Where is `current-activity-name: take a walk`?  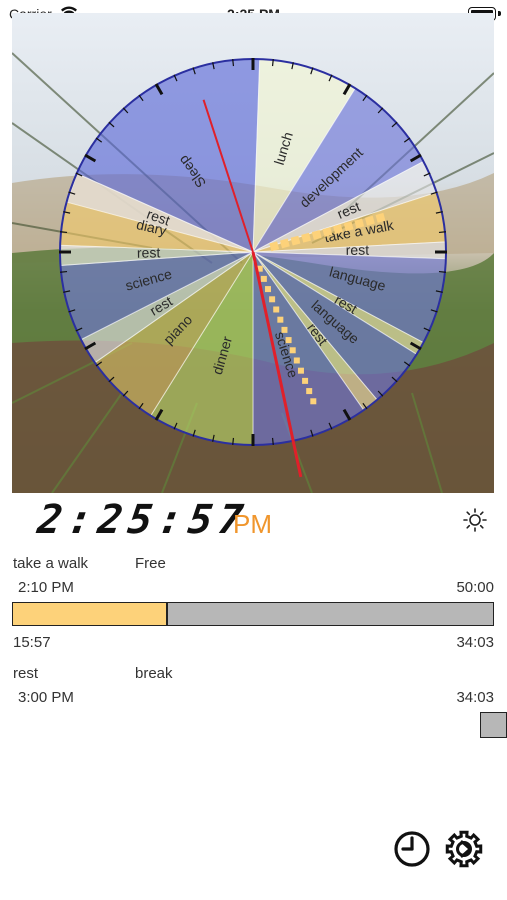 current-activity-name: take a walk is located at coordinates (51, 563).